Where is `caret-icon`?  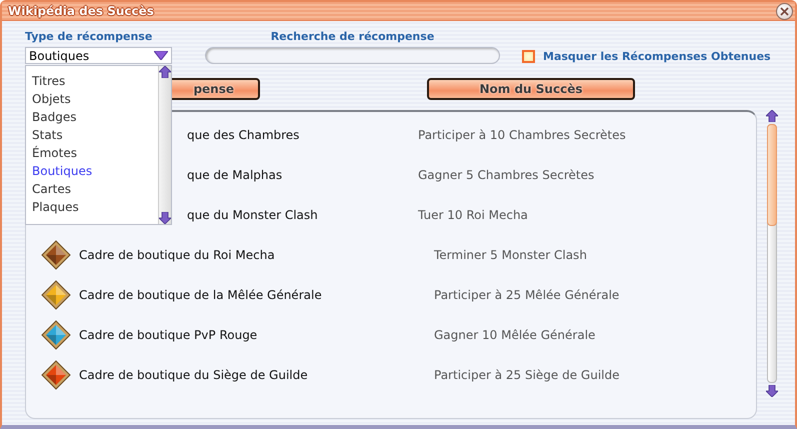 caret-icon is located at coordinates (161, 55).